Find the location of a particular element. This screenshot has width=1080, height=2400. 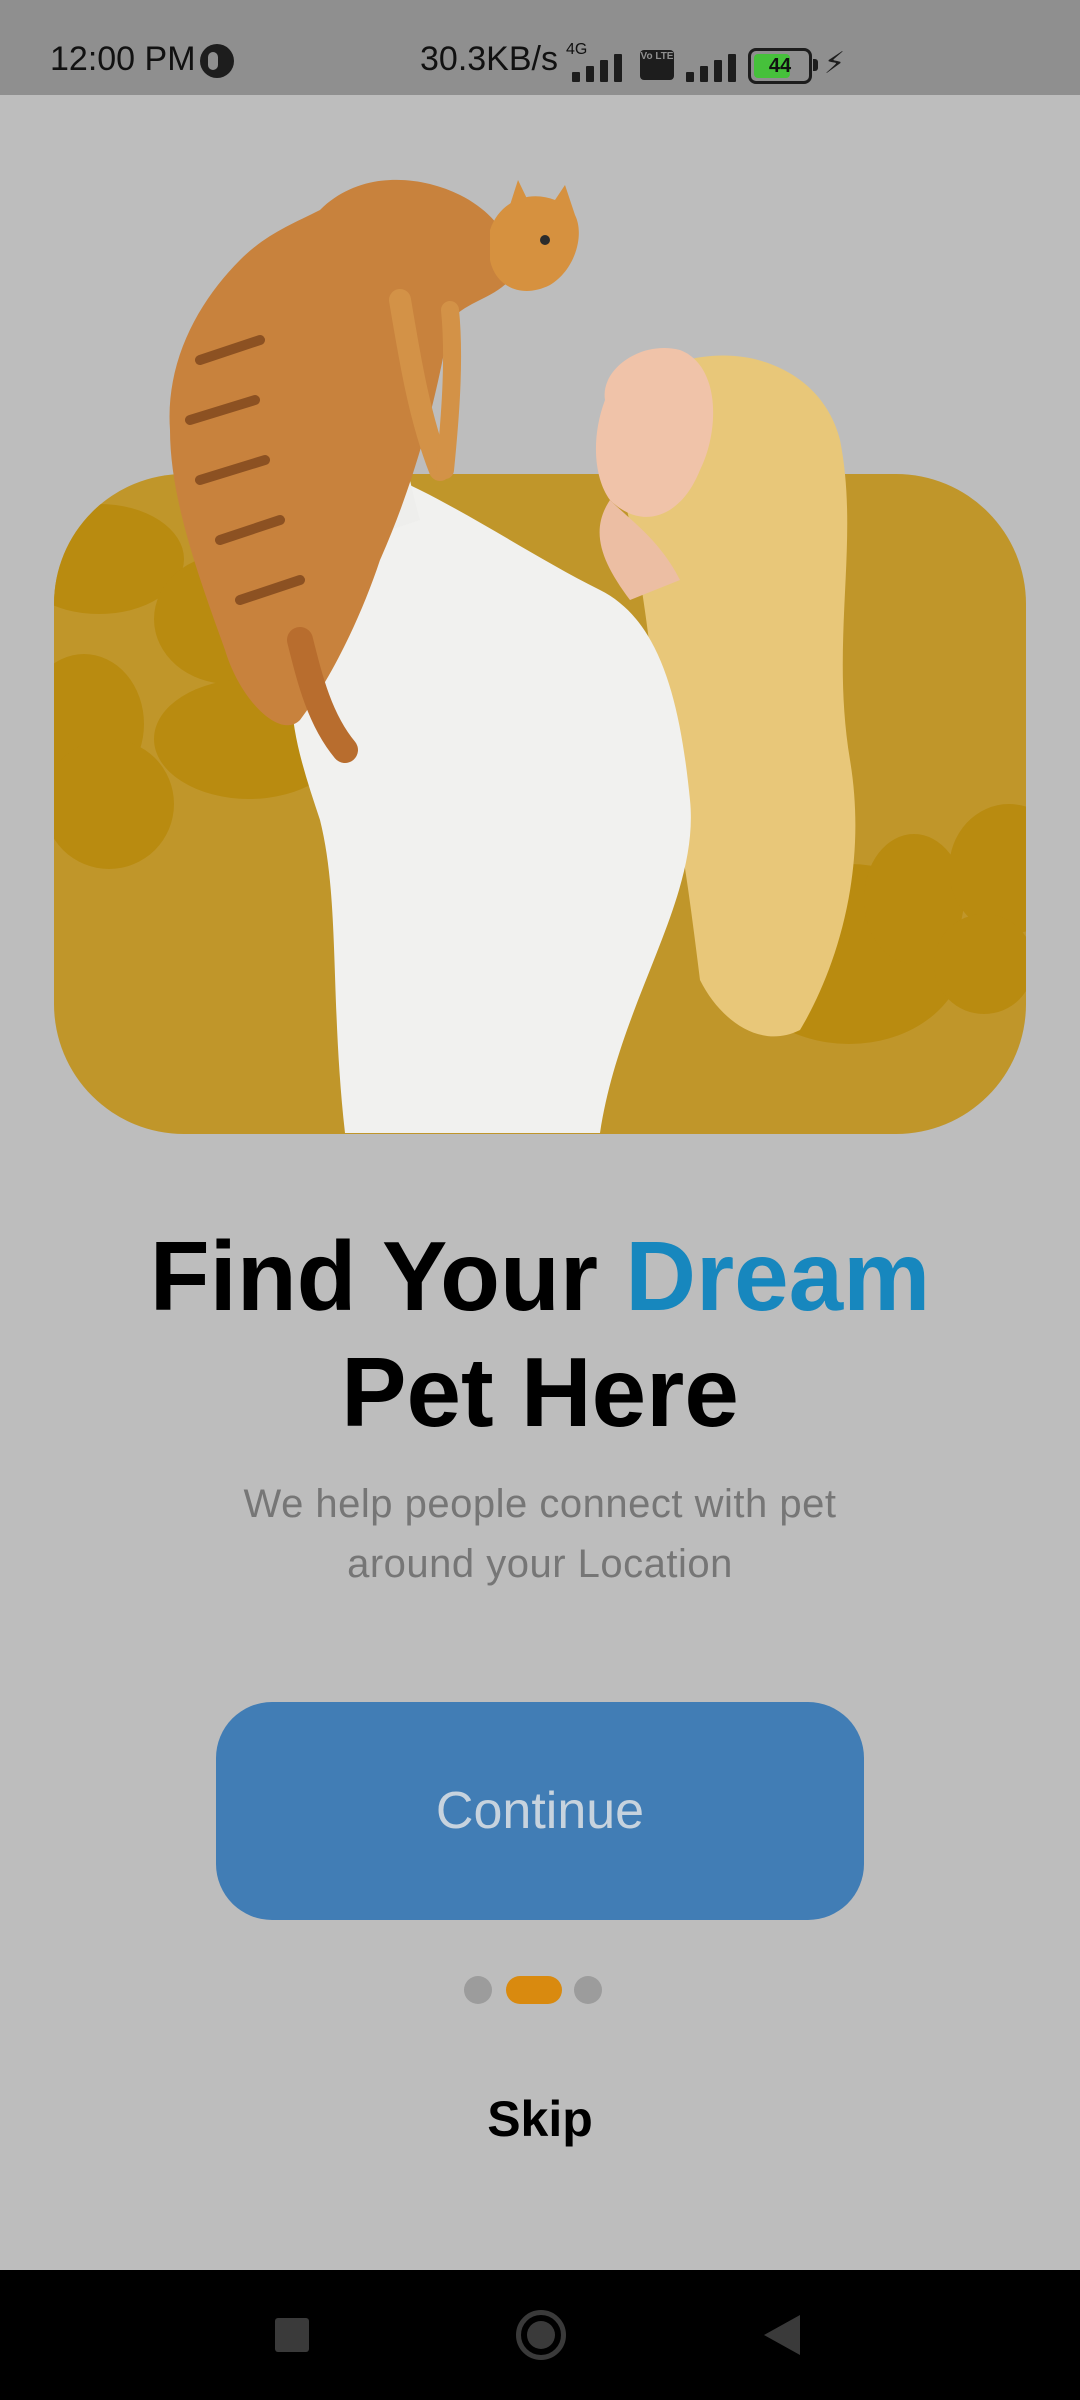

title-accent: Dream is located at coordinates (778, 1276).